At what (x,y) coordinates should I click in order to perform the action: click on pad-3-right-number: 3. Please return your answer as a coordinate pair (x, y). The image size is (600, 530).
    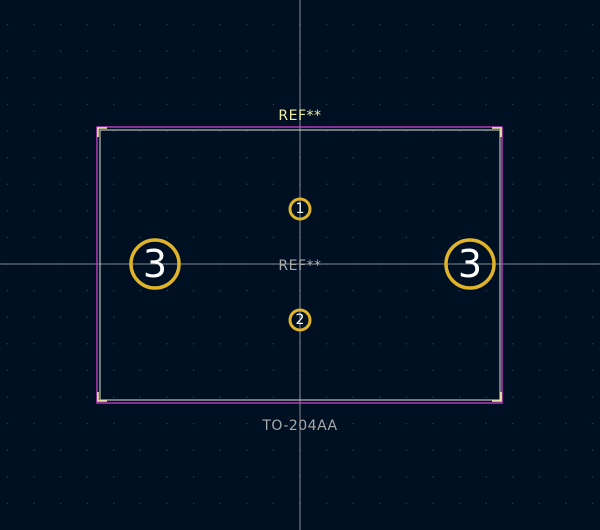
    Looking at the image, I should click on (470, 264).